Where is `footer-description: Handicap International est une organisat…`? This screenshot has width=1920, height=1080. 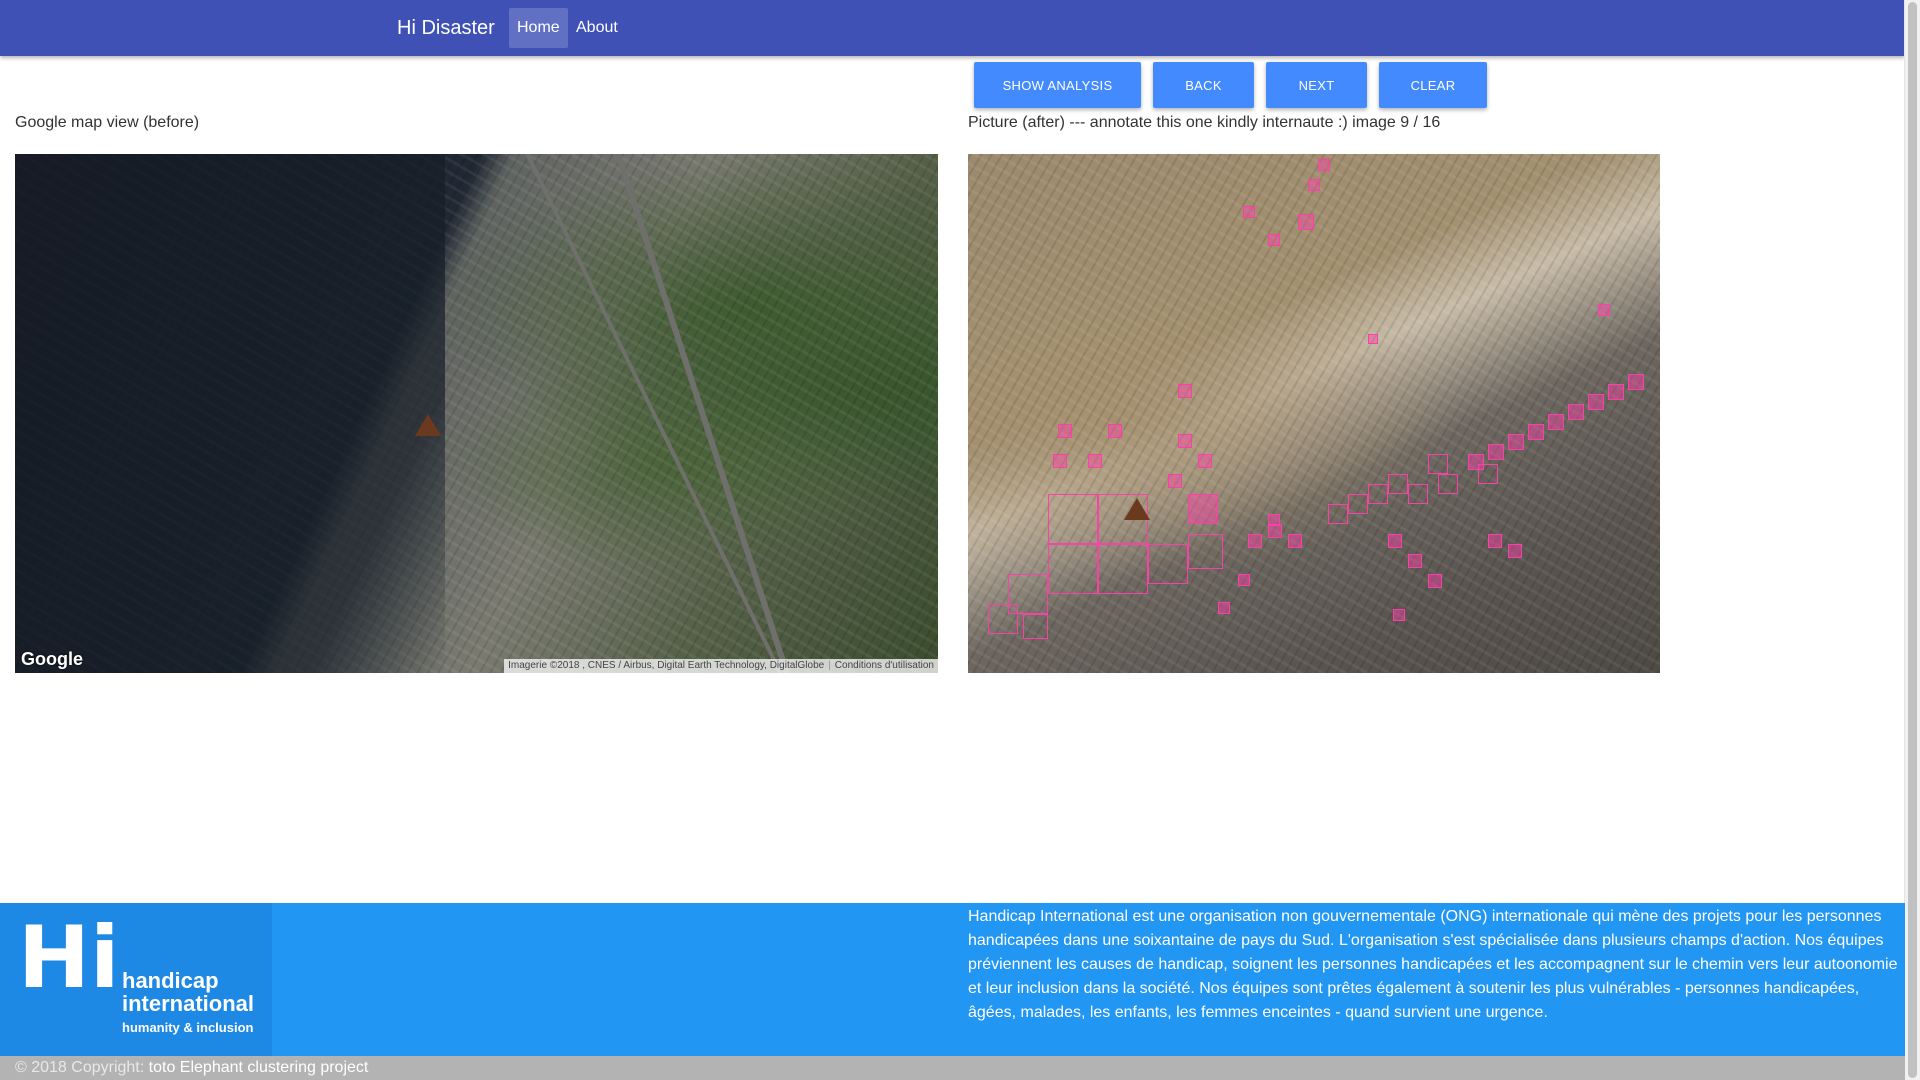 footer-description: Handicap International est une organisat… is located at coordinates (1433, 964).